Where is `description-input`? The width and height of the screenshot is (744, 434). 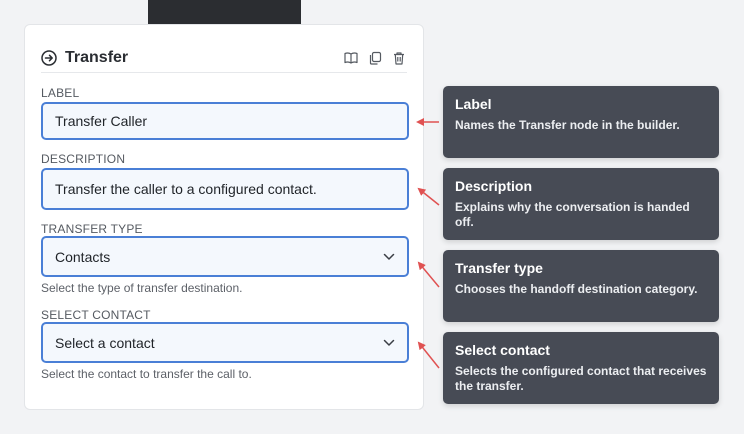 description-input is located at coordinates (225, 189).